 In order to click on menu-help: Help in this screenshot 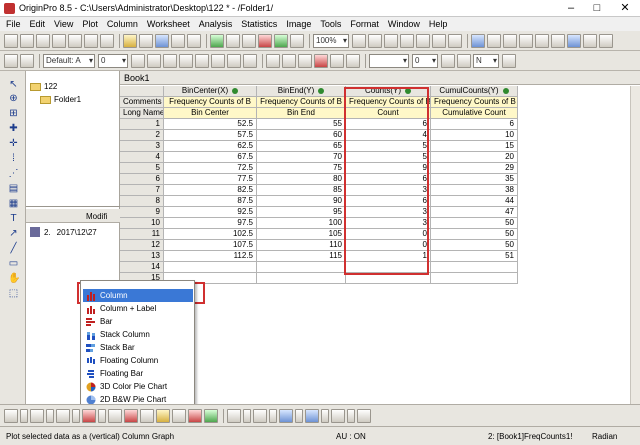, I will do `click(438, 24)`.